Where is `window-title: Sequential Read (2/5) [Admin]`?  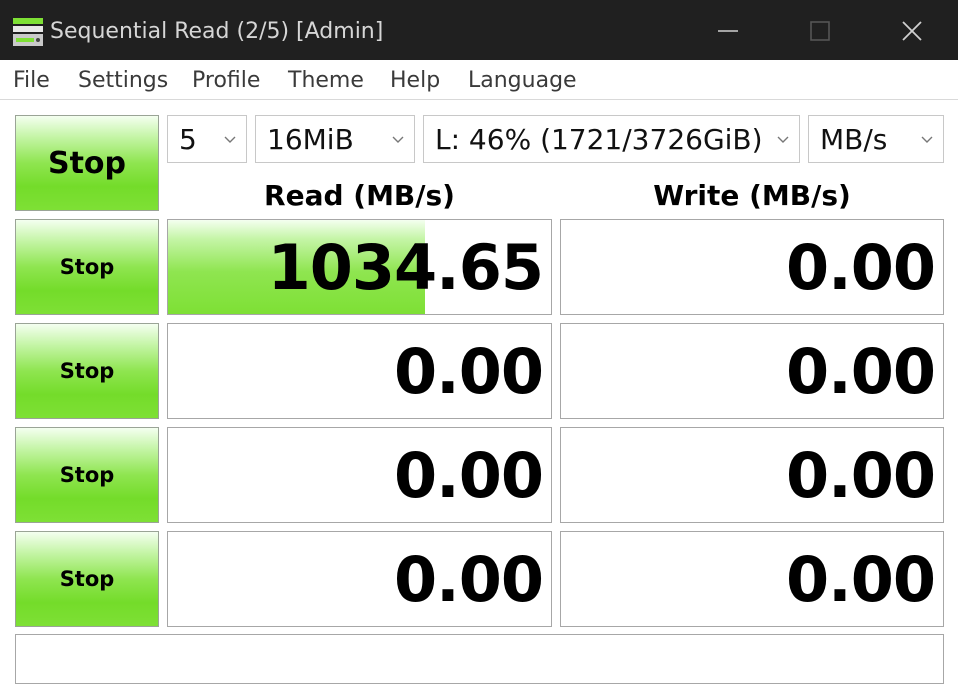
window-title: Sequential Read (2/5) [Admin] is located at coordinates (217, 31).